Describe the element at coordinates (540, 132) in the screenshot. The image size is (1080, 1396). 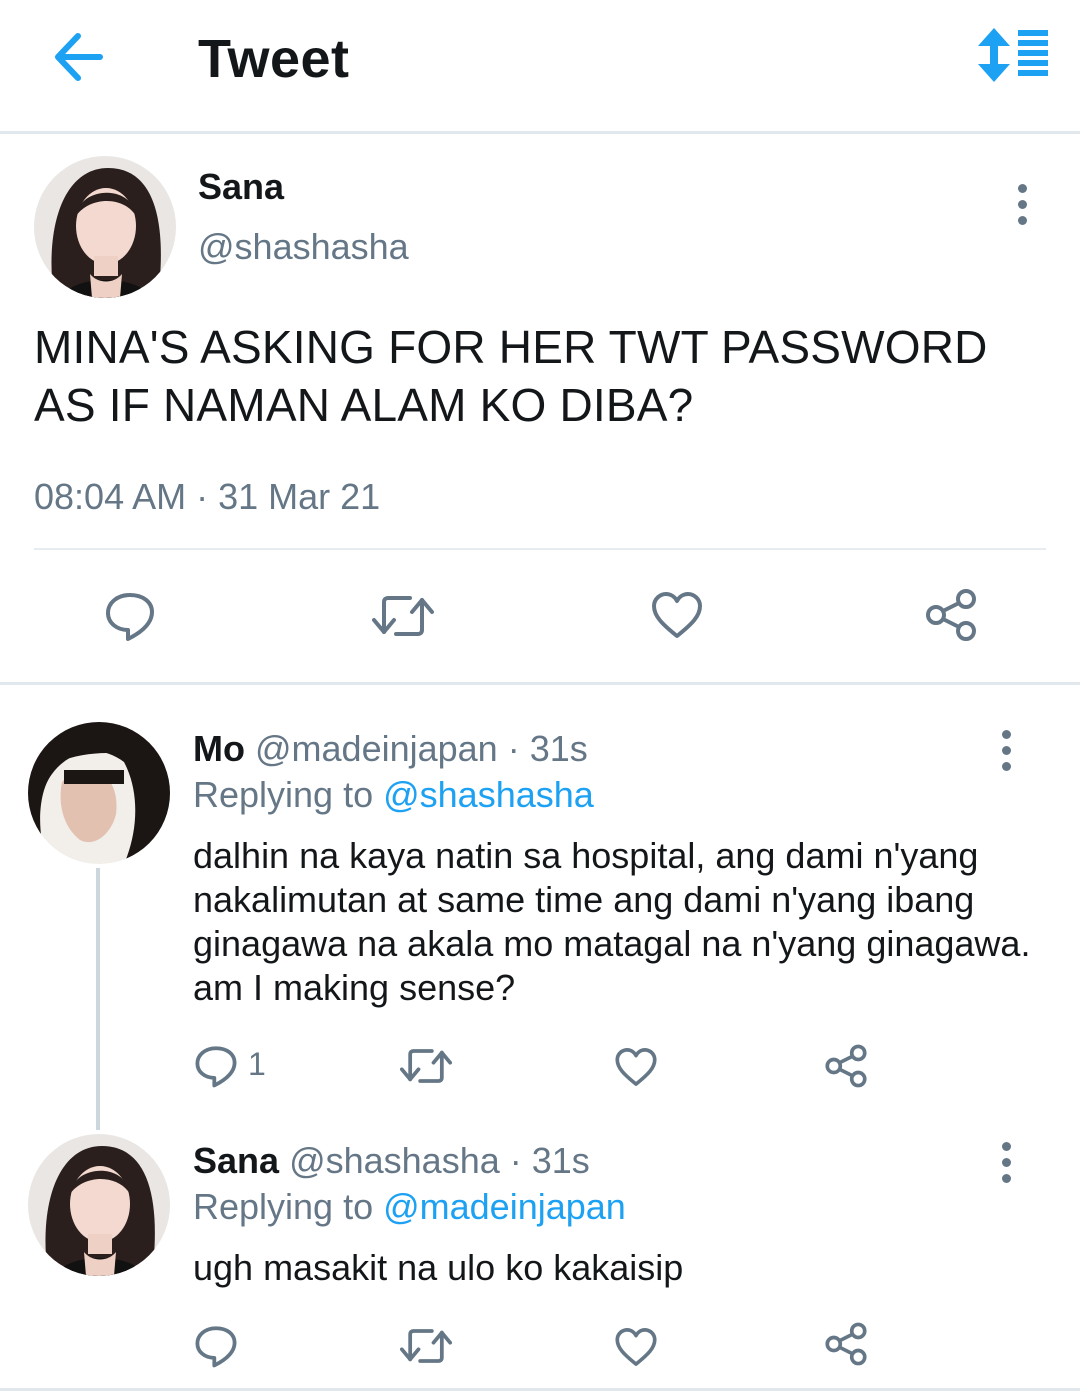
I see `header-divider` at that location.